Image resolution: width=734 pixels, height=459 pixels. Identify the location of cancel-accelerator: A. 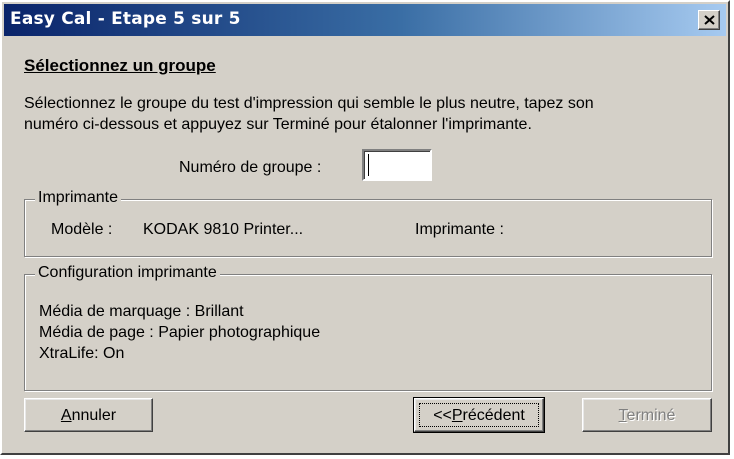
(66, 415).